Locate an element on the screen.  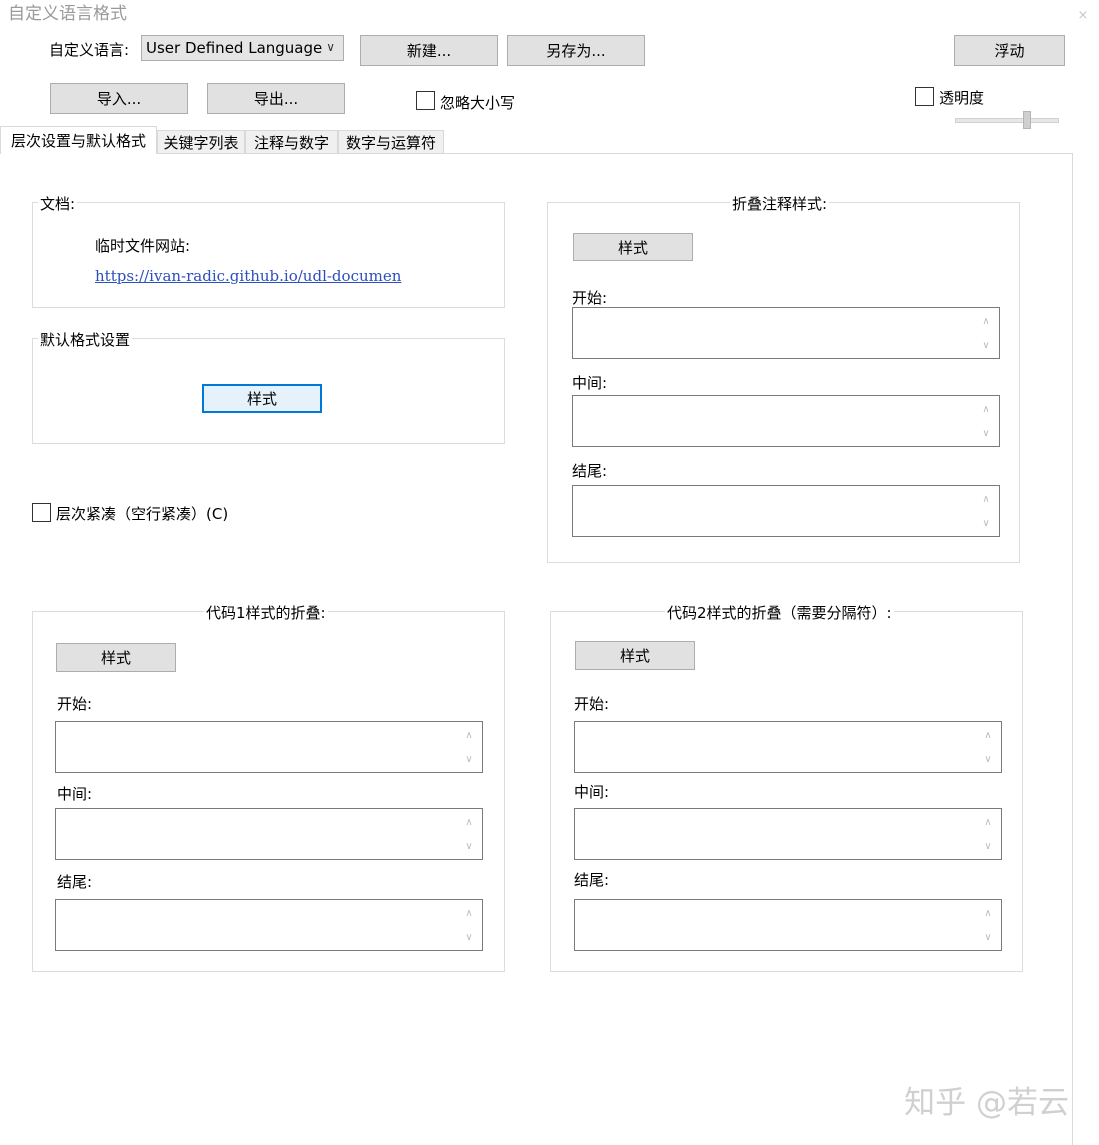
fold-code2-open-label: 开始: is located at coordinates (592, 704).